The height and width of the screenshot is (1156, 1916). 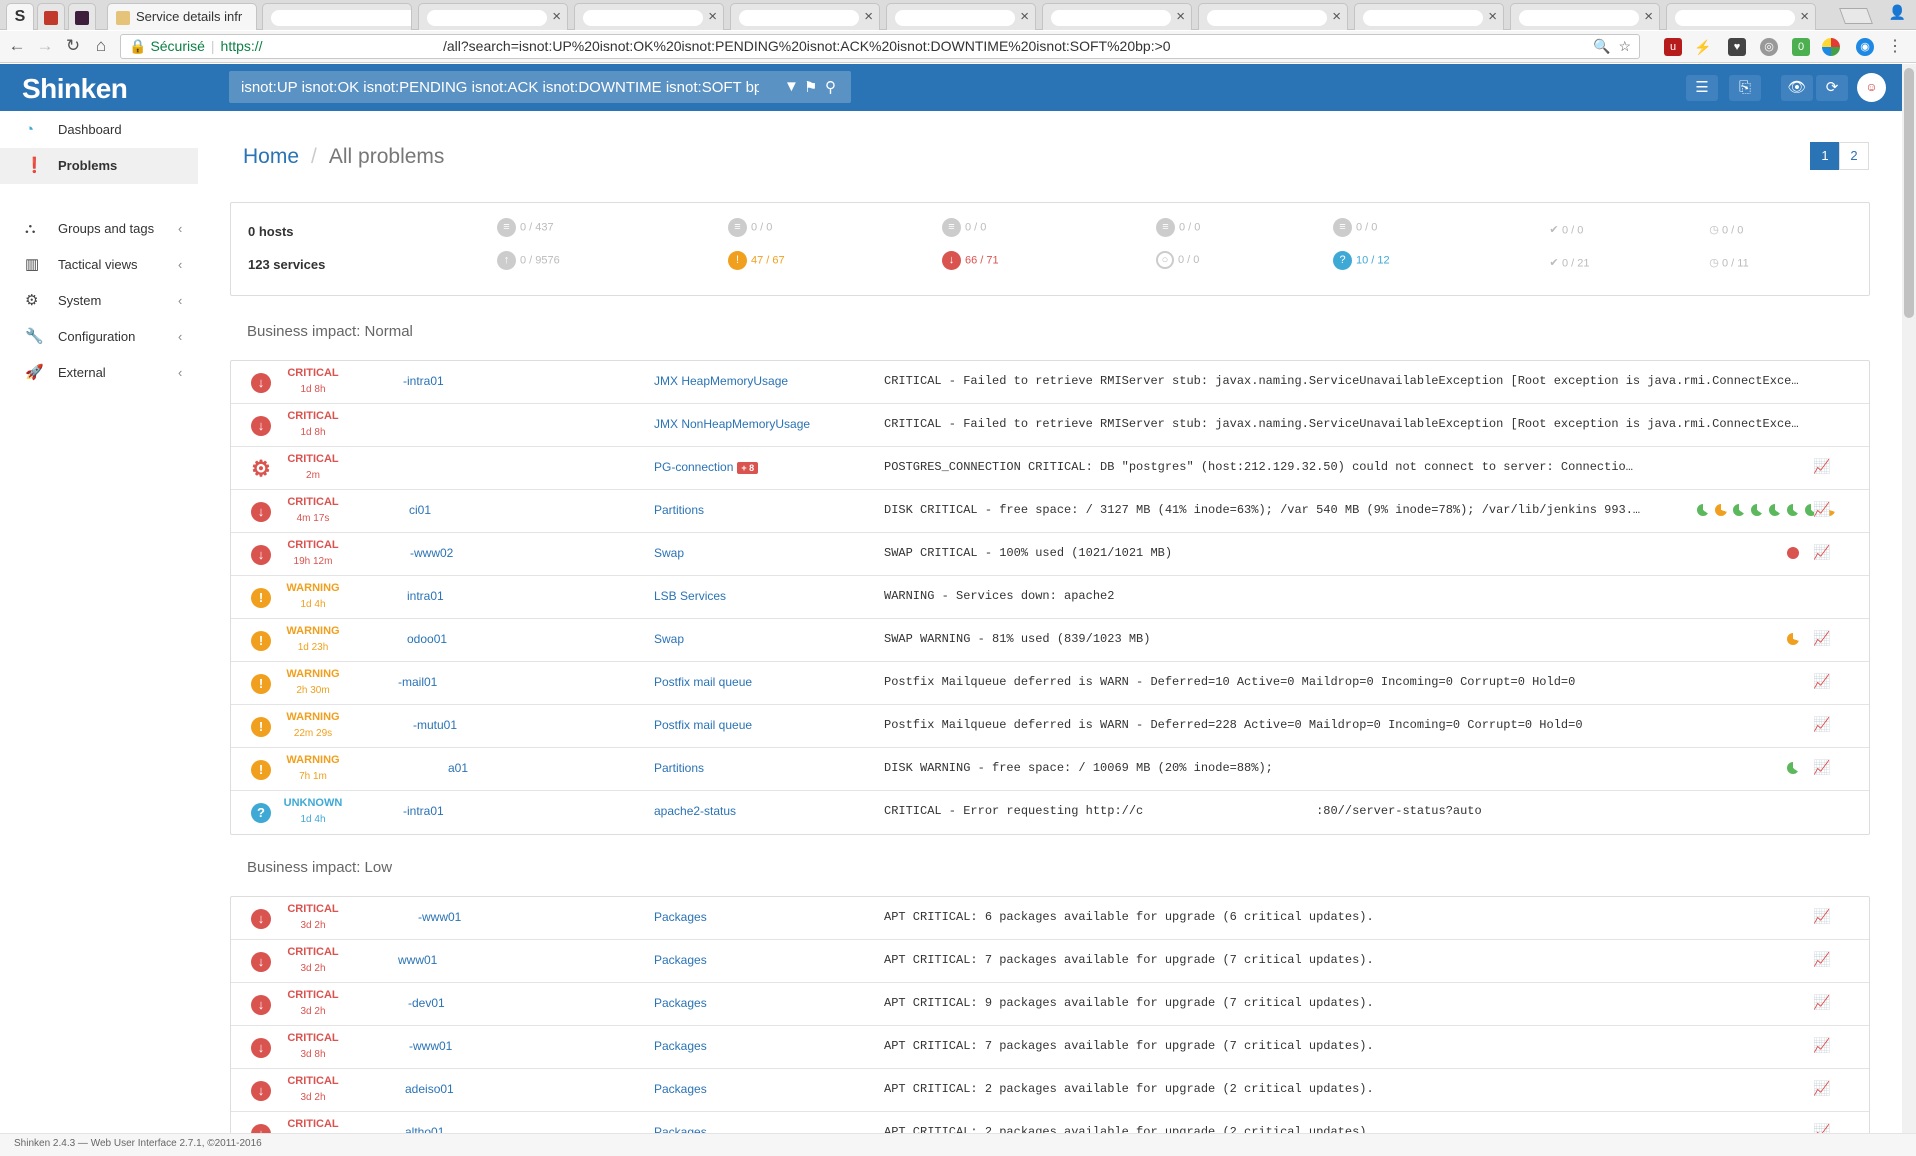 What do you see at coordinates (1178, 227) in the screenshot?
I see `hosts-pending-counter: ≡ 0 / 0` at bounding box center [1178, 227].